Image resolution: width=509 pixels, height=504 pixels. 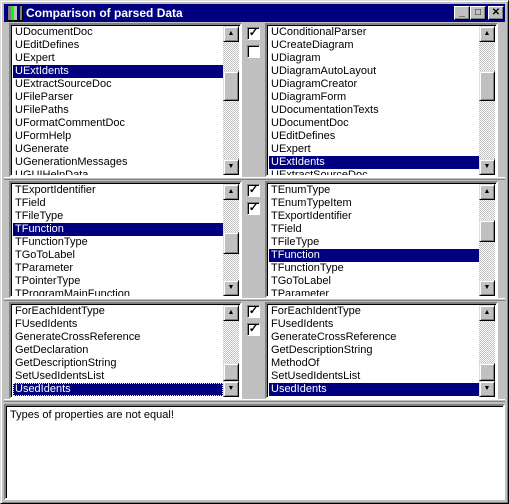 What do you see at coordinates (462, 13) in the screenshot?
I see `minimize-button: _` at bounding box center [462, 13].